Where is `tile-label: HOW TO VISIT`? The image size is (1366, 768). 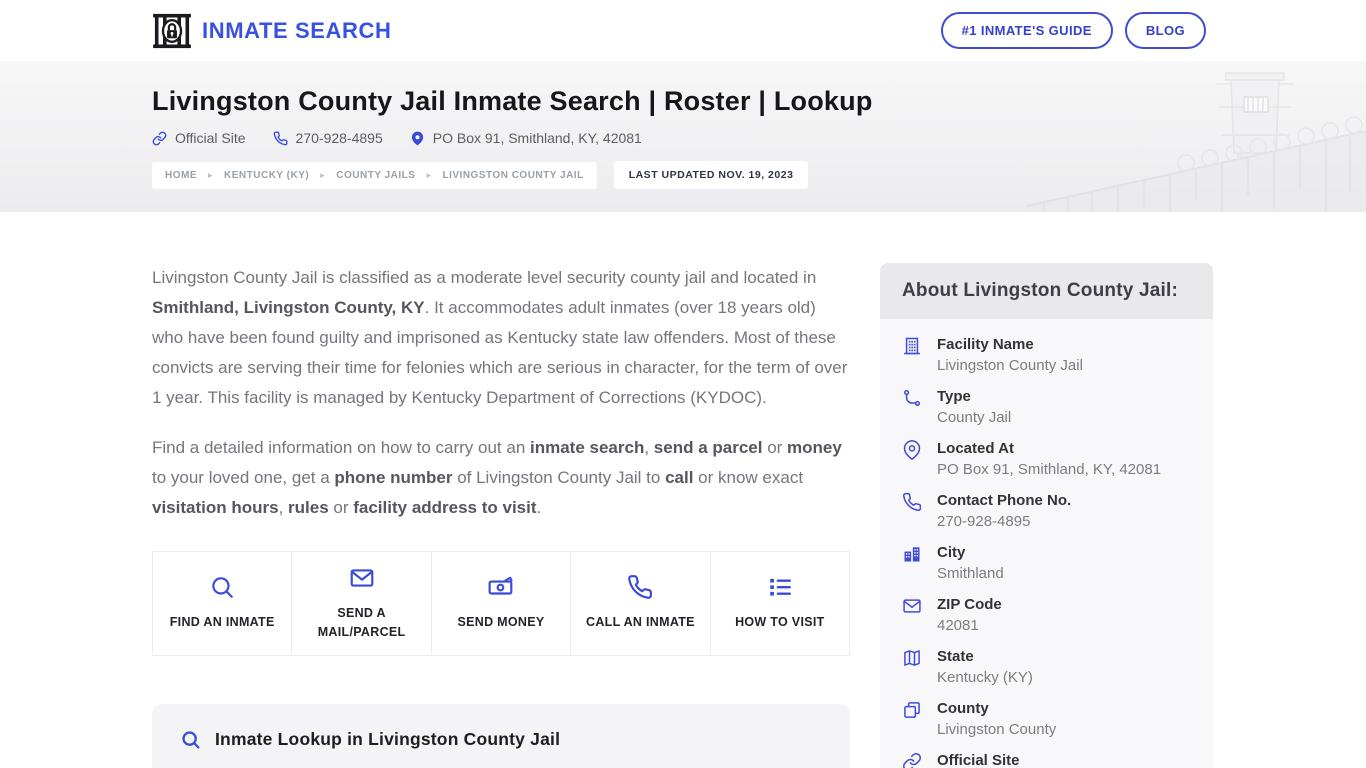
tile-label: HOW TO VISIT is located at coordinates (780, 622).